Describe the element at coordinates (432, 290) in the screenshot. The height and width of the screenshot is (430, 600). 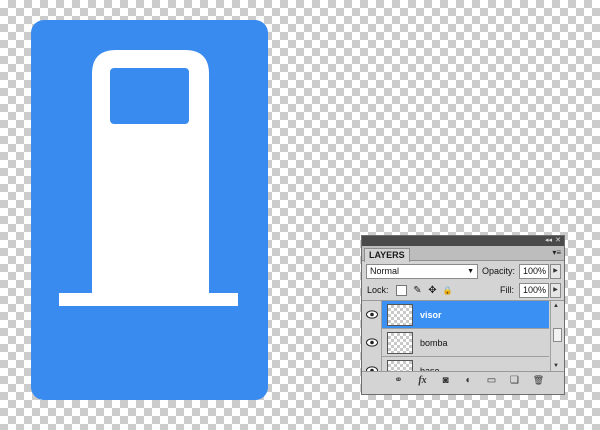
I see `lock-move-icon: ✥` at that location.